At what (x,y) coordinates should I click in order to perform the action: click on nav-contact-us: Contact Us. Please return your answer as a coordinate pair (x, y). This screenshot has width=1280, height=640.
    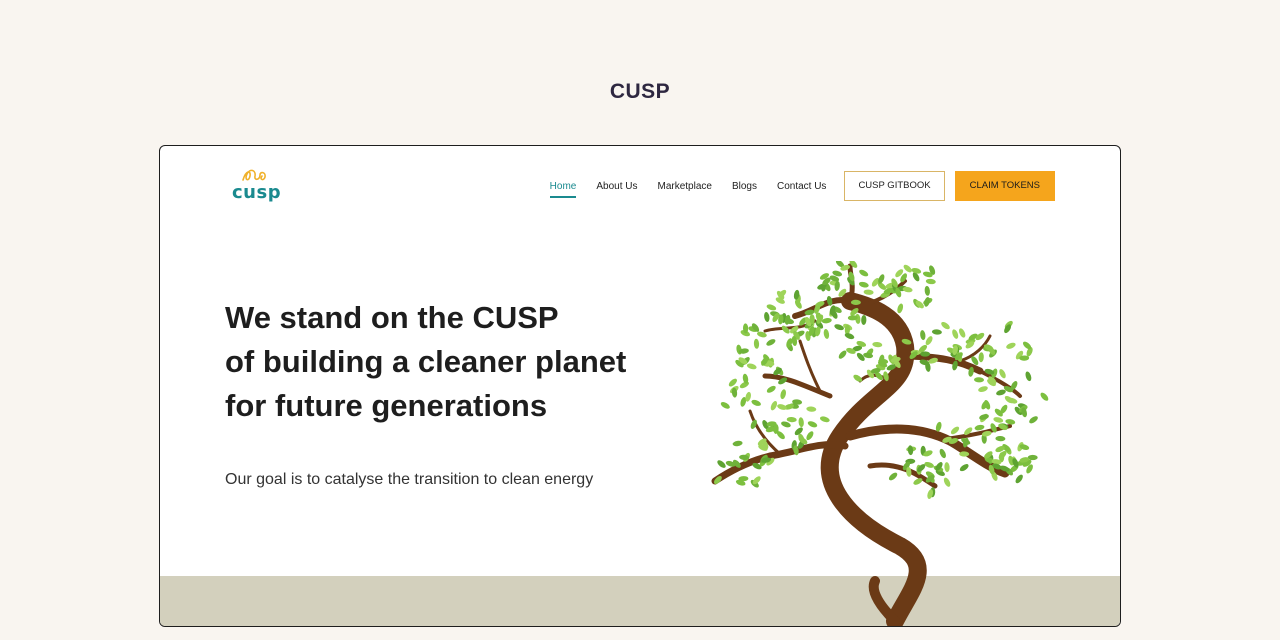
    Looking at the image, I should click on (801, 186).